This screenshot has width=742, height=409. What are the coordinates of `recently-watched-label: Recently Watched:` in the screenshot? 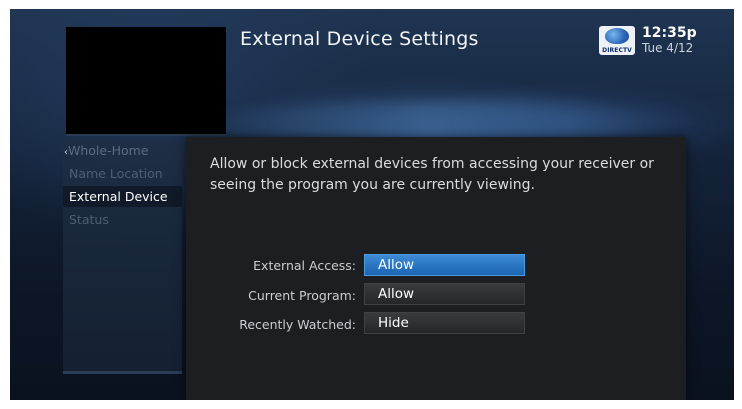 It's located at (297, 324).